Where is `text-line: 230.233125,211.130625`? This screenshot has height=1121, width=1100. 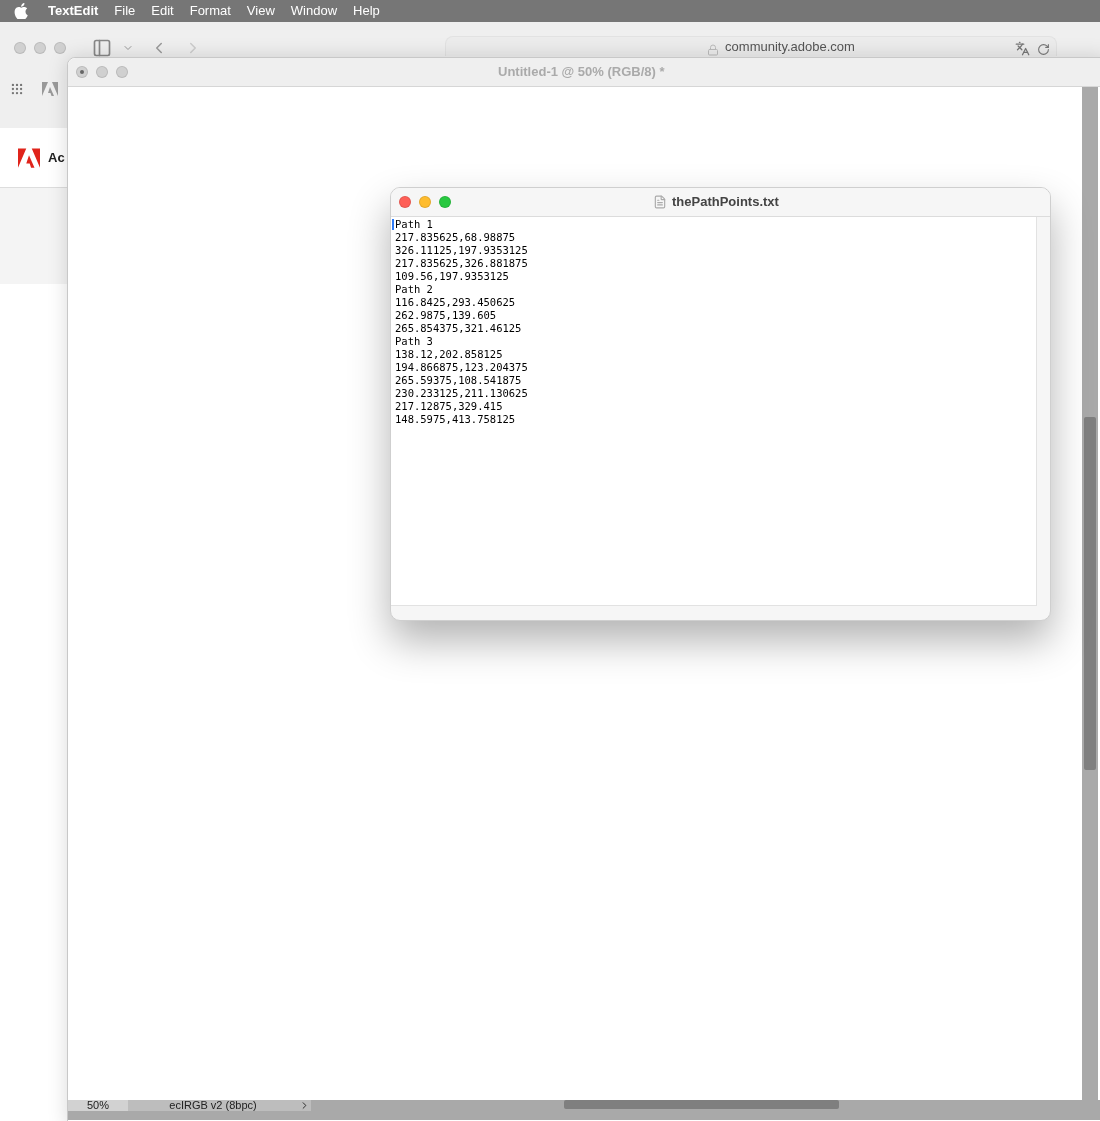
text-line: 230.233125,211.130625 is located at coordinates (461, 393).